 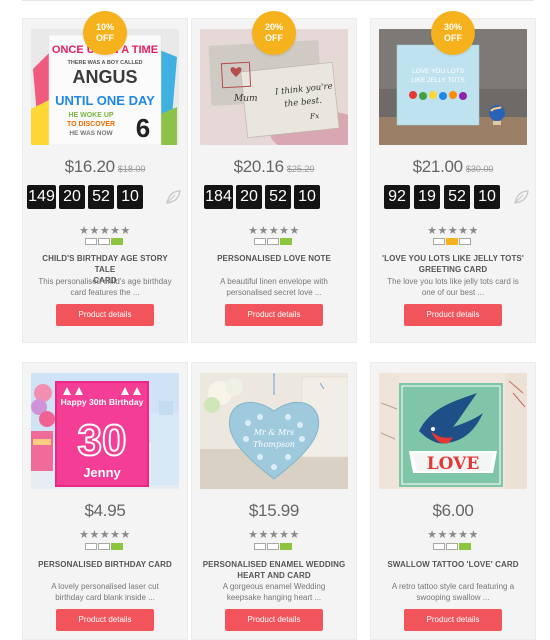 I want to click on discount-badge: 20% OFF, so click(x=274, y=33).